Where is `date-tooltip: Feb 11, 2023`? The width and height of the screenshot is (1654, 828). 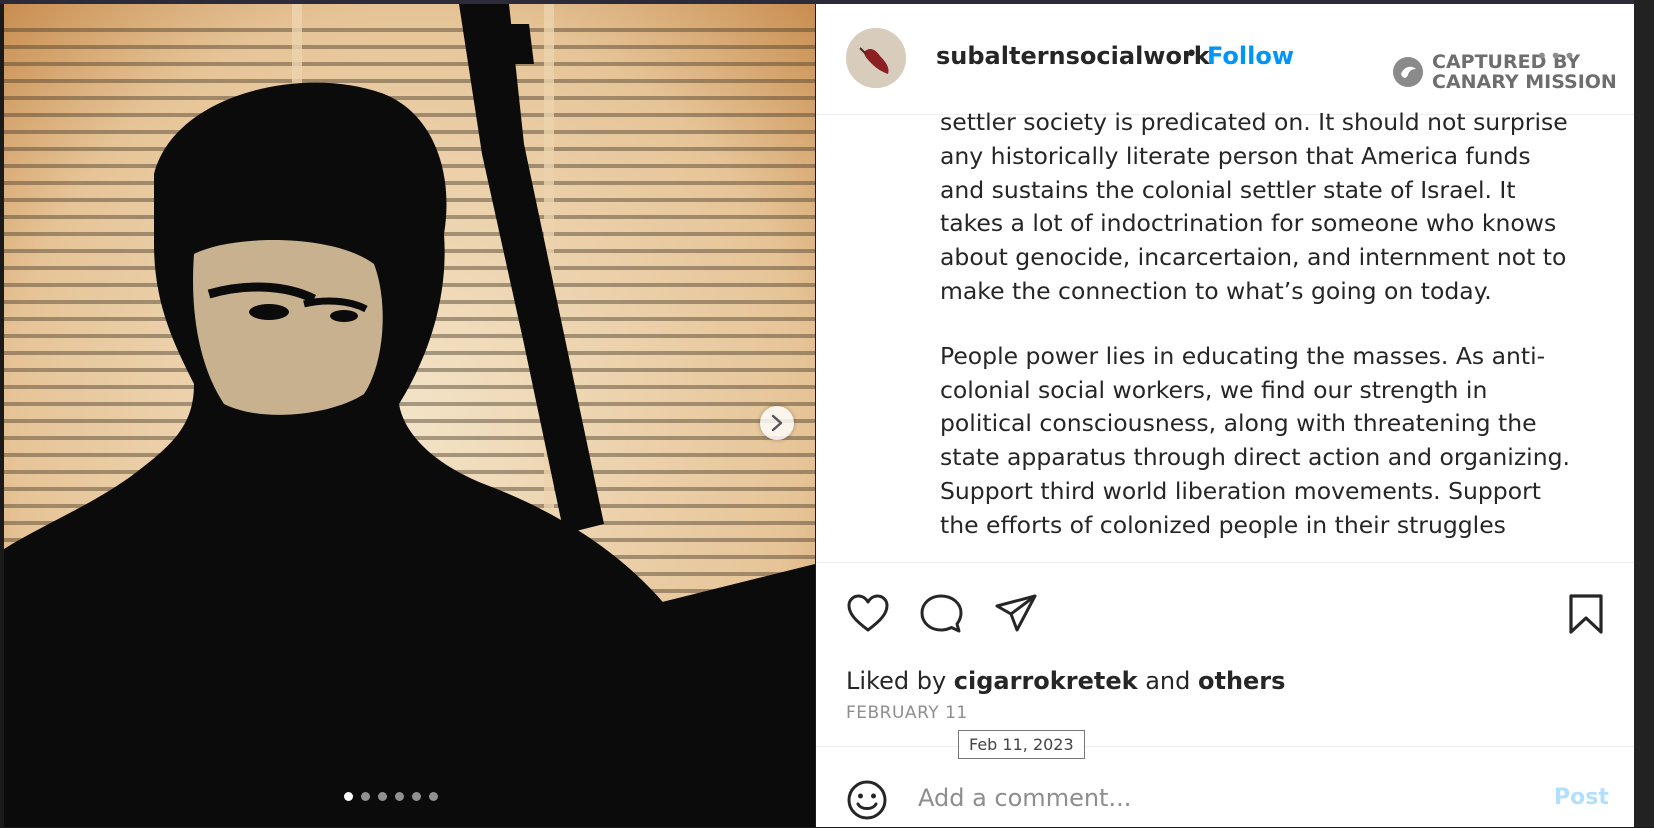
date-tooltip: Feb 11, 2023 is located at coordinates (1021, 744).